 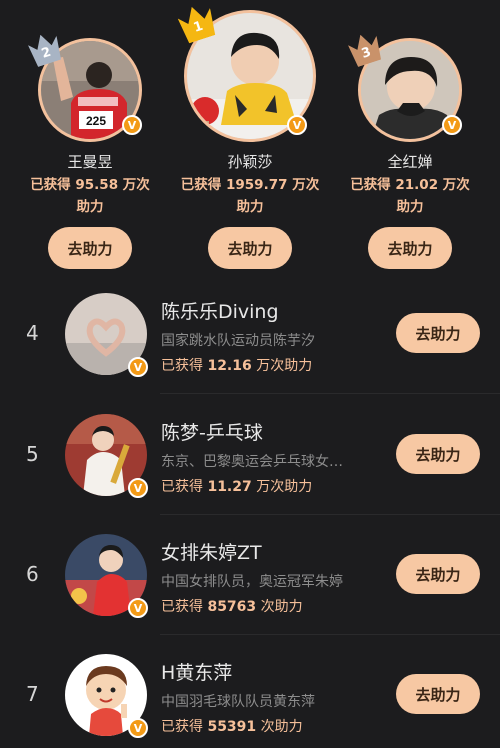 I want to click on support-count: 已获得 11.27 万次助力, so click(x=237, y=487).